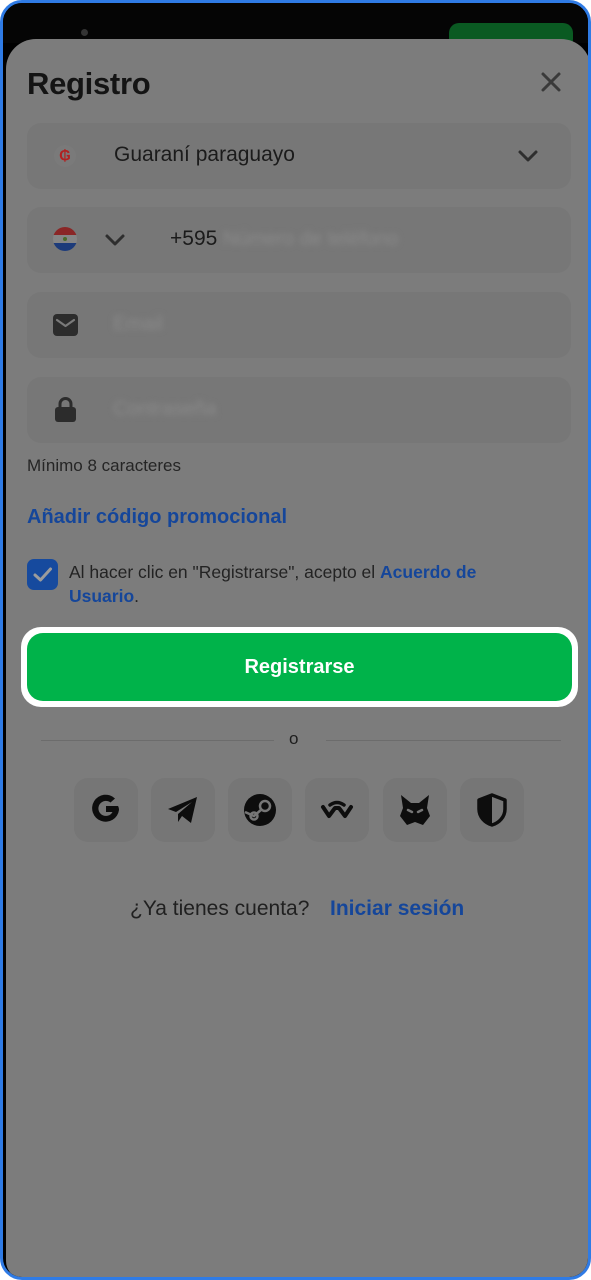 The image size is (591, 1280). I want to click on divider-label: o, so click(294, 738).